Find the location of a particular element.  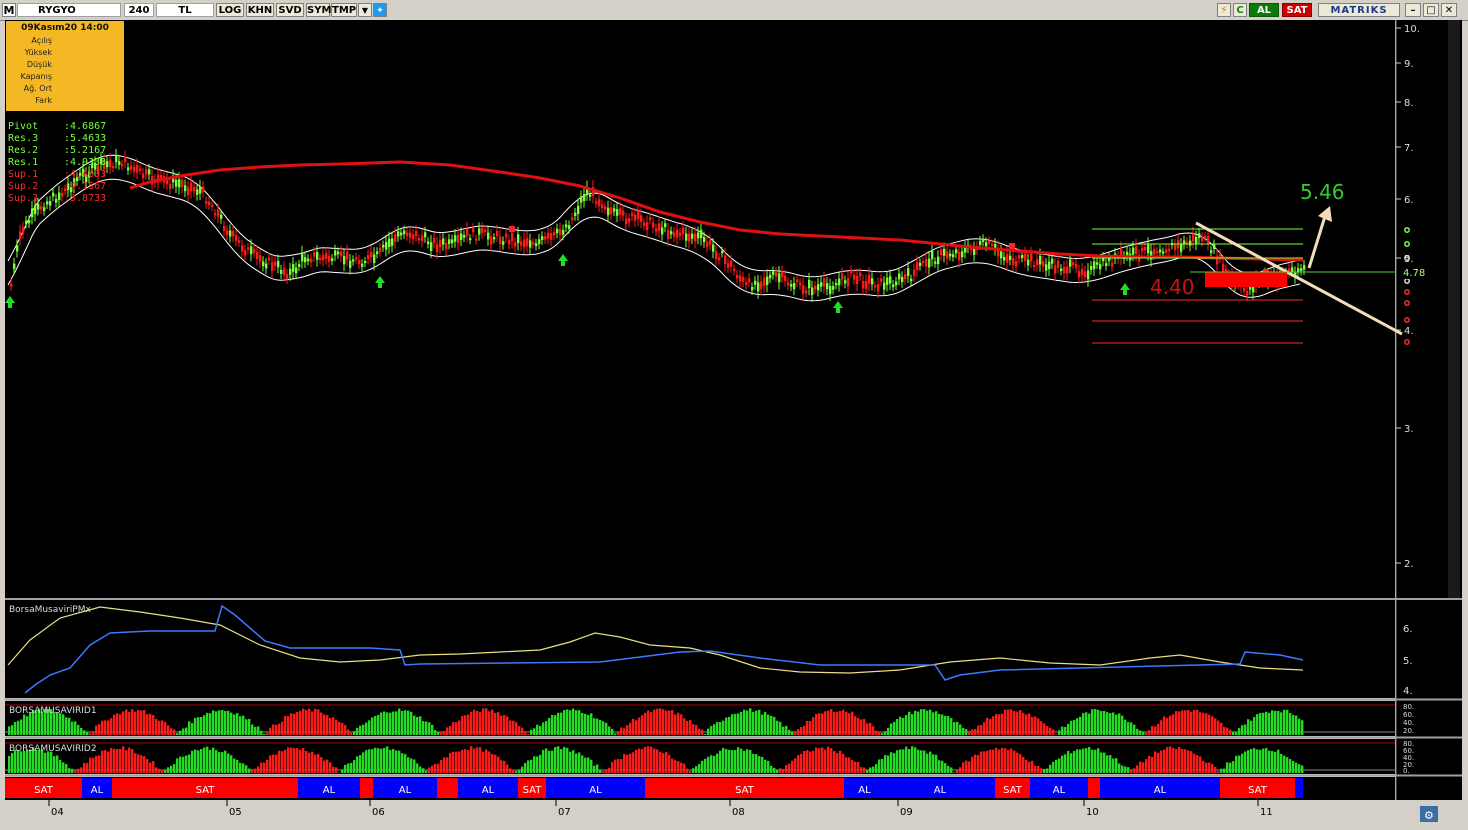

vertical-scrollbar is located at coordinates (1454, 309).